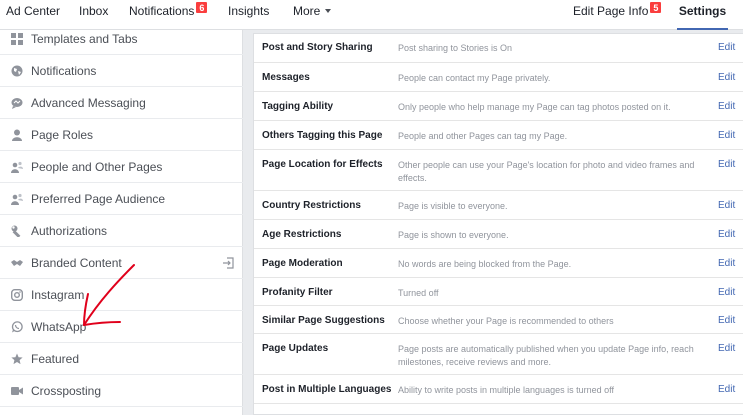  What do you see at coordinates (323, 320) in the screenshot?
I see `setting-name: Similar Page Suggestions` at bounding box center [323, 320].